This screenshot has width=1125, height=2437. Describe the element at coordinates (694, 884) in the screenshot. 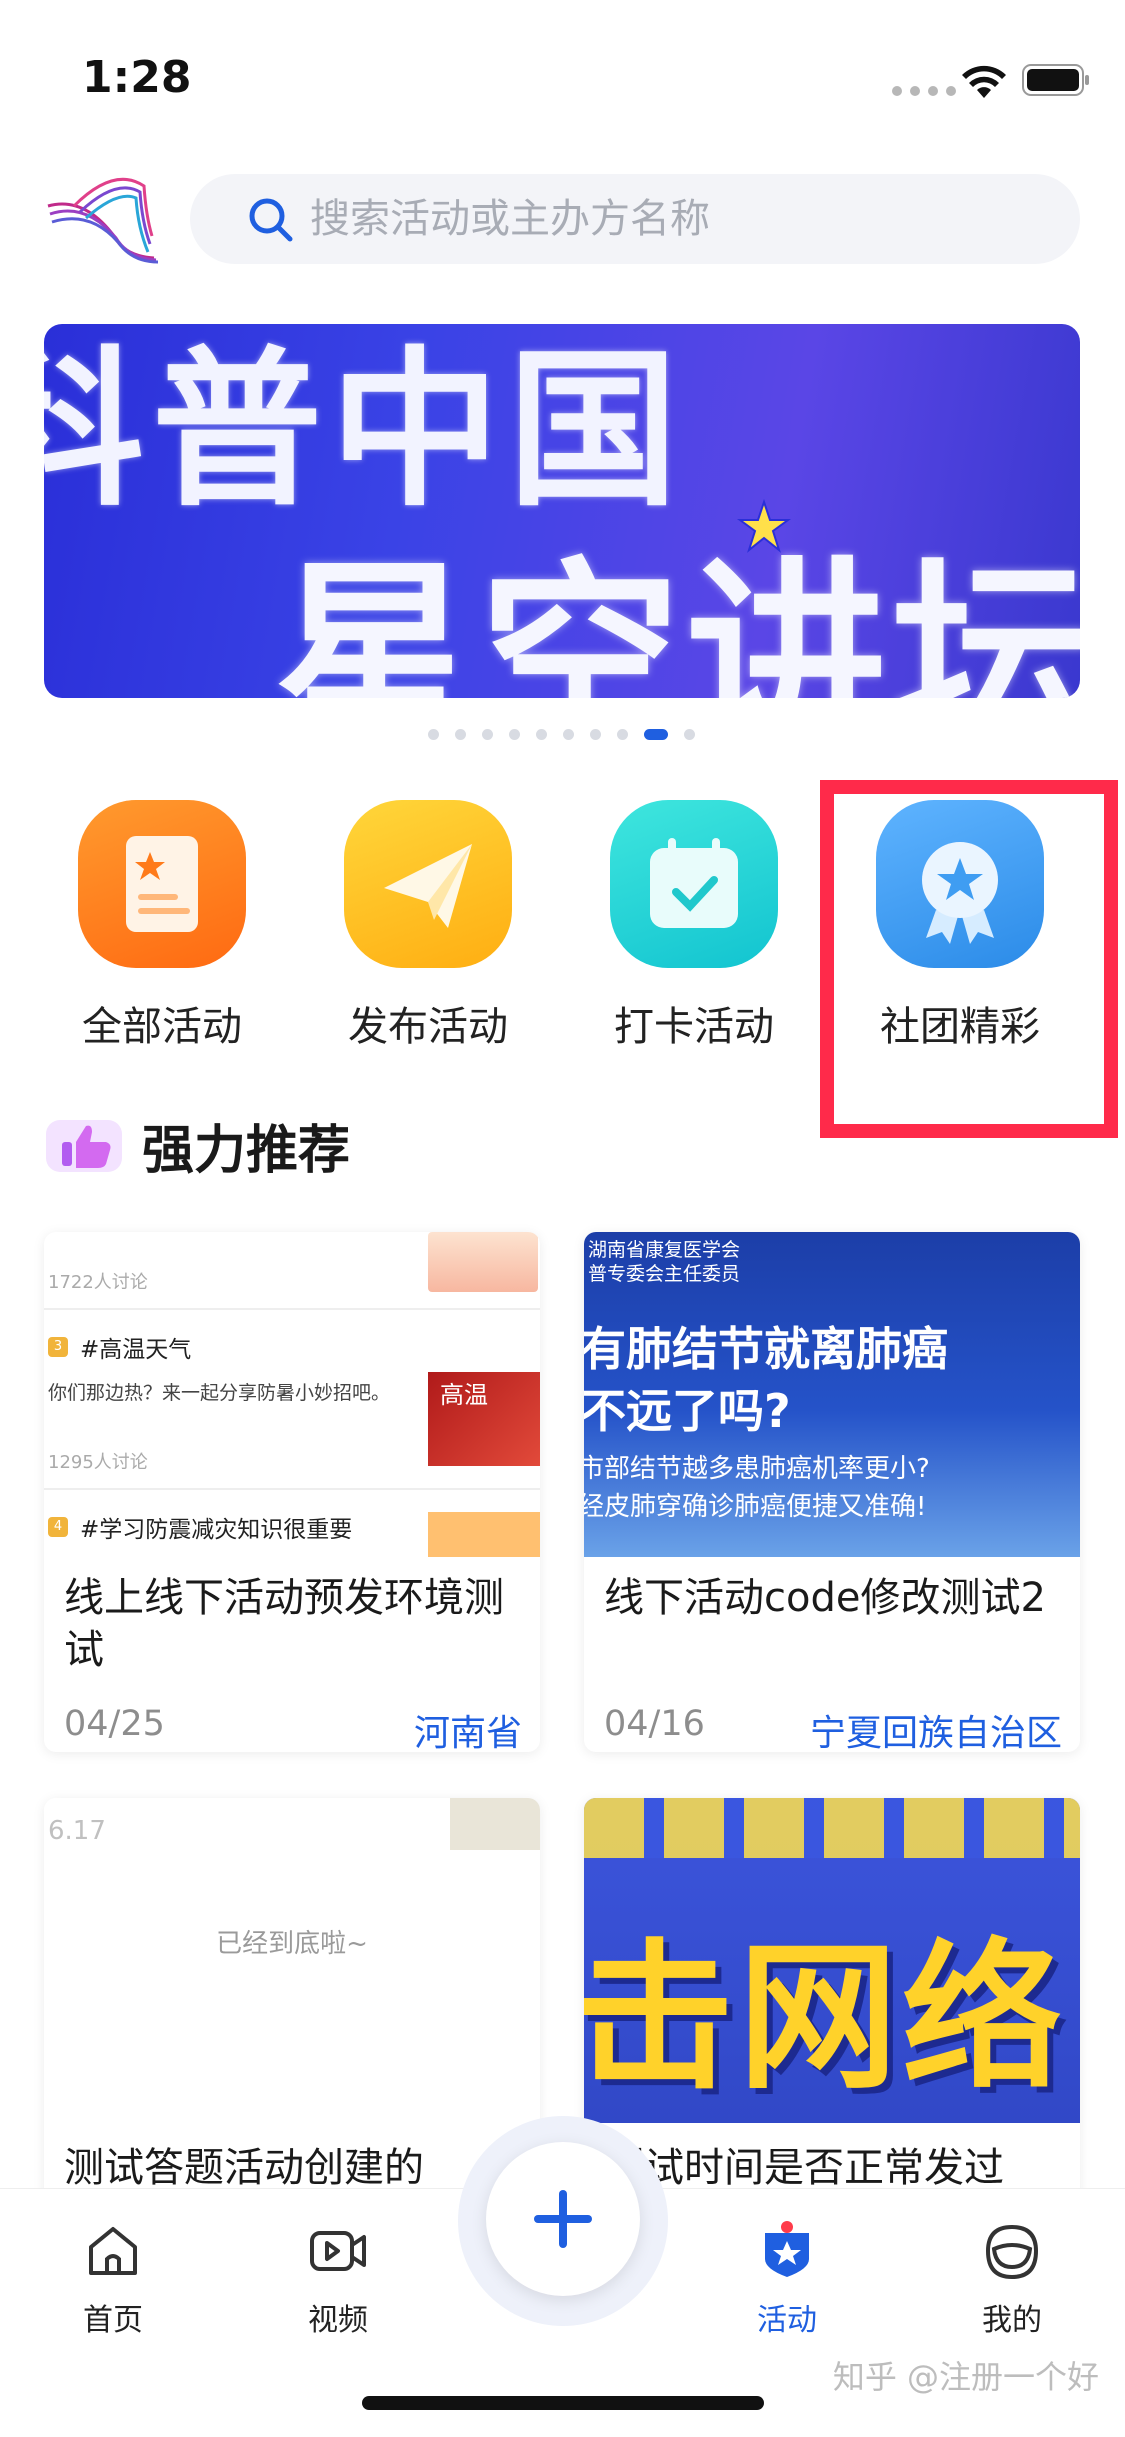

I see `calendar-check-icon` at that location.